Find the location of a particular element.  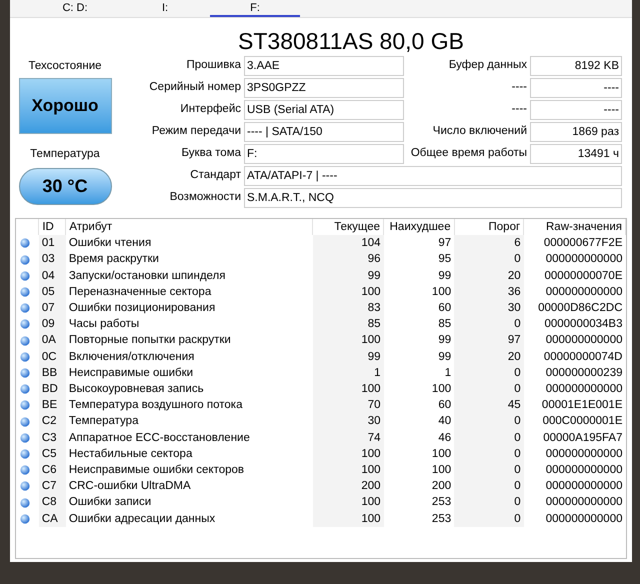

field-label: Число включений is located at coordinates (480, 132).